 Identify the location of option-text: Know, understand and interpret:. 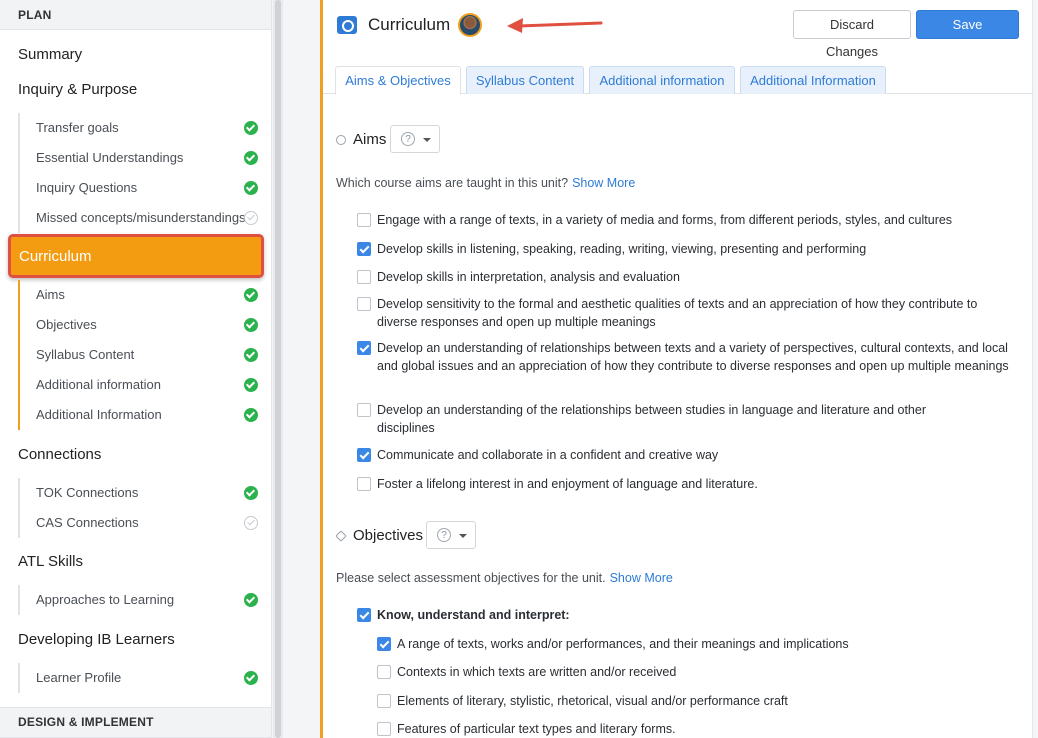
(473, 615).